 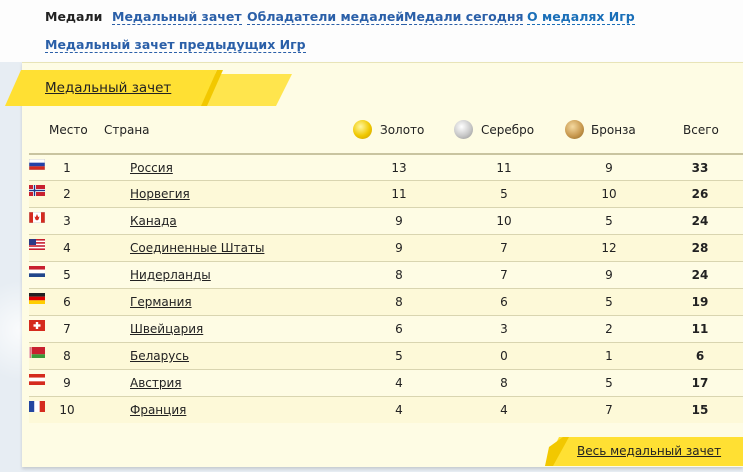 I want to click on gold-count: 13, so click(x=399, y=168).